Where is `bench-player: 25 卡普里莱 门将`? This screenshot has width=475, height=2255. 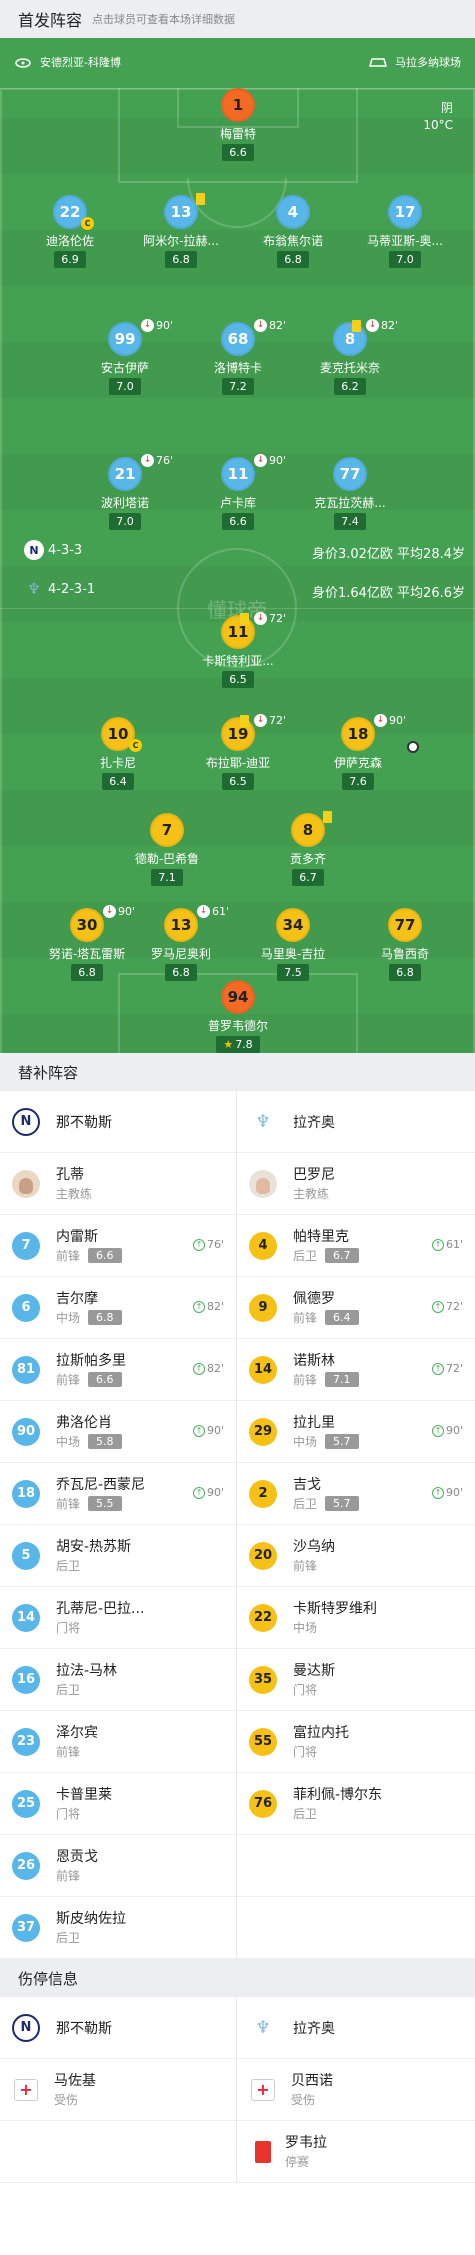
bench-player: 25 卡普里莱 门将 is located at coordinates (118, 1804).